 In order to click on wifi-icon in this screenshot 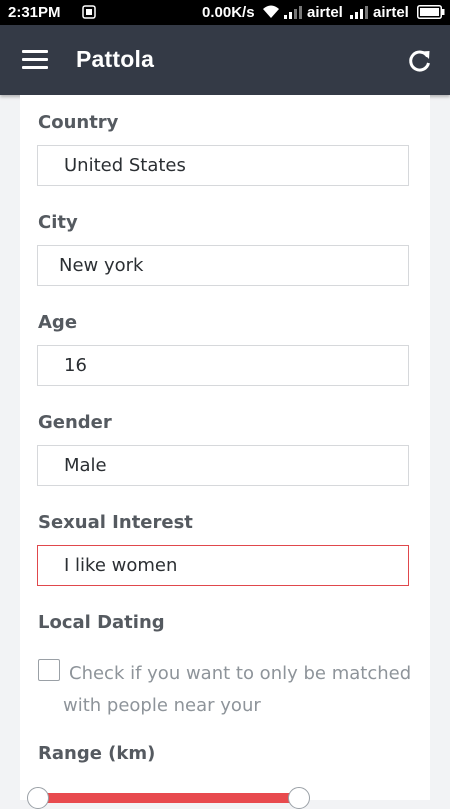, I will do `click(271, 14)`.